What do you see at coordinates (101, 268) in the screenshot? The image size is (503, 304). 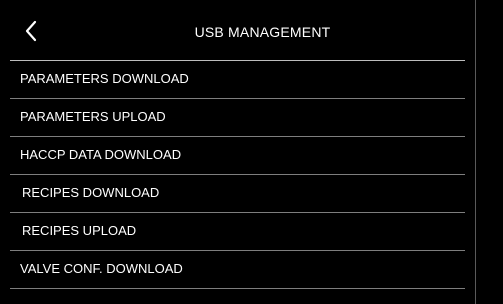 I see `menu-item-label: VALVE CONF. DOWNLOAD` at bounding box center [101, 268].